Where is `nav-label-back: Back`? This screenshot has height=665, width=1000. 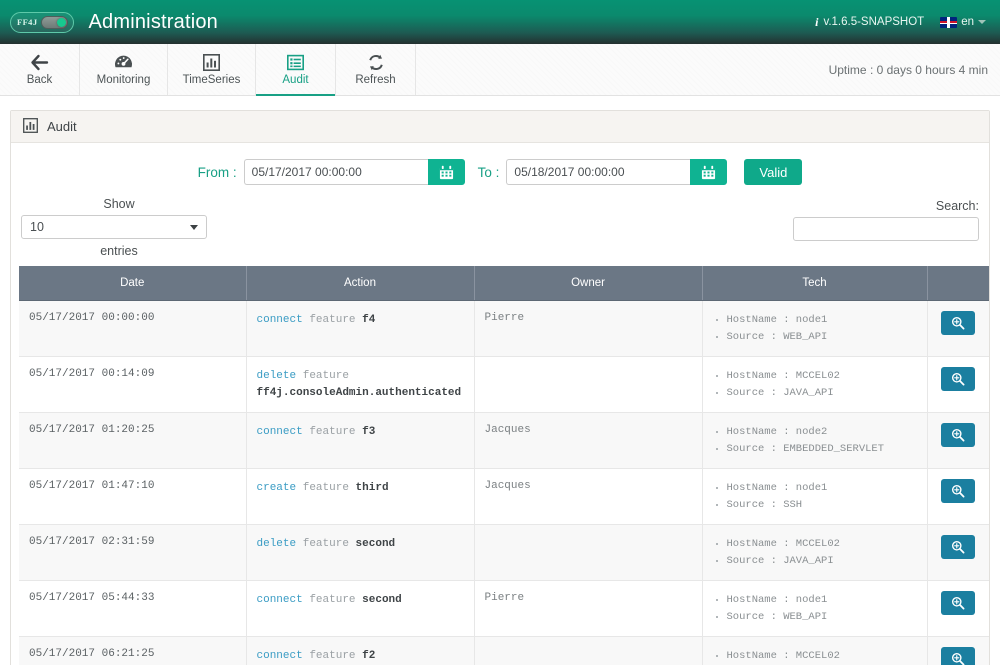 nav-label-back: Back is located at coordinates (39, 79).